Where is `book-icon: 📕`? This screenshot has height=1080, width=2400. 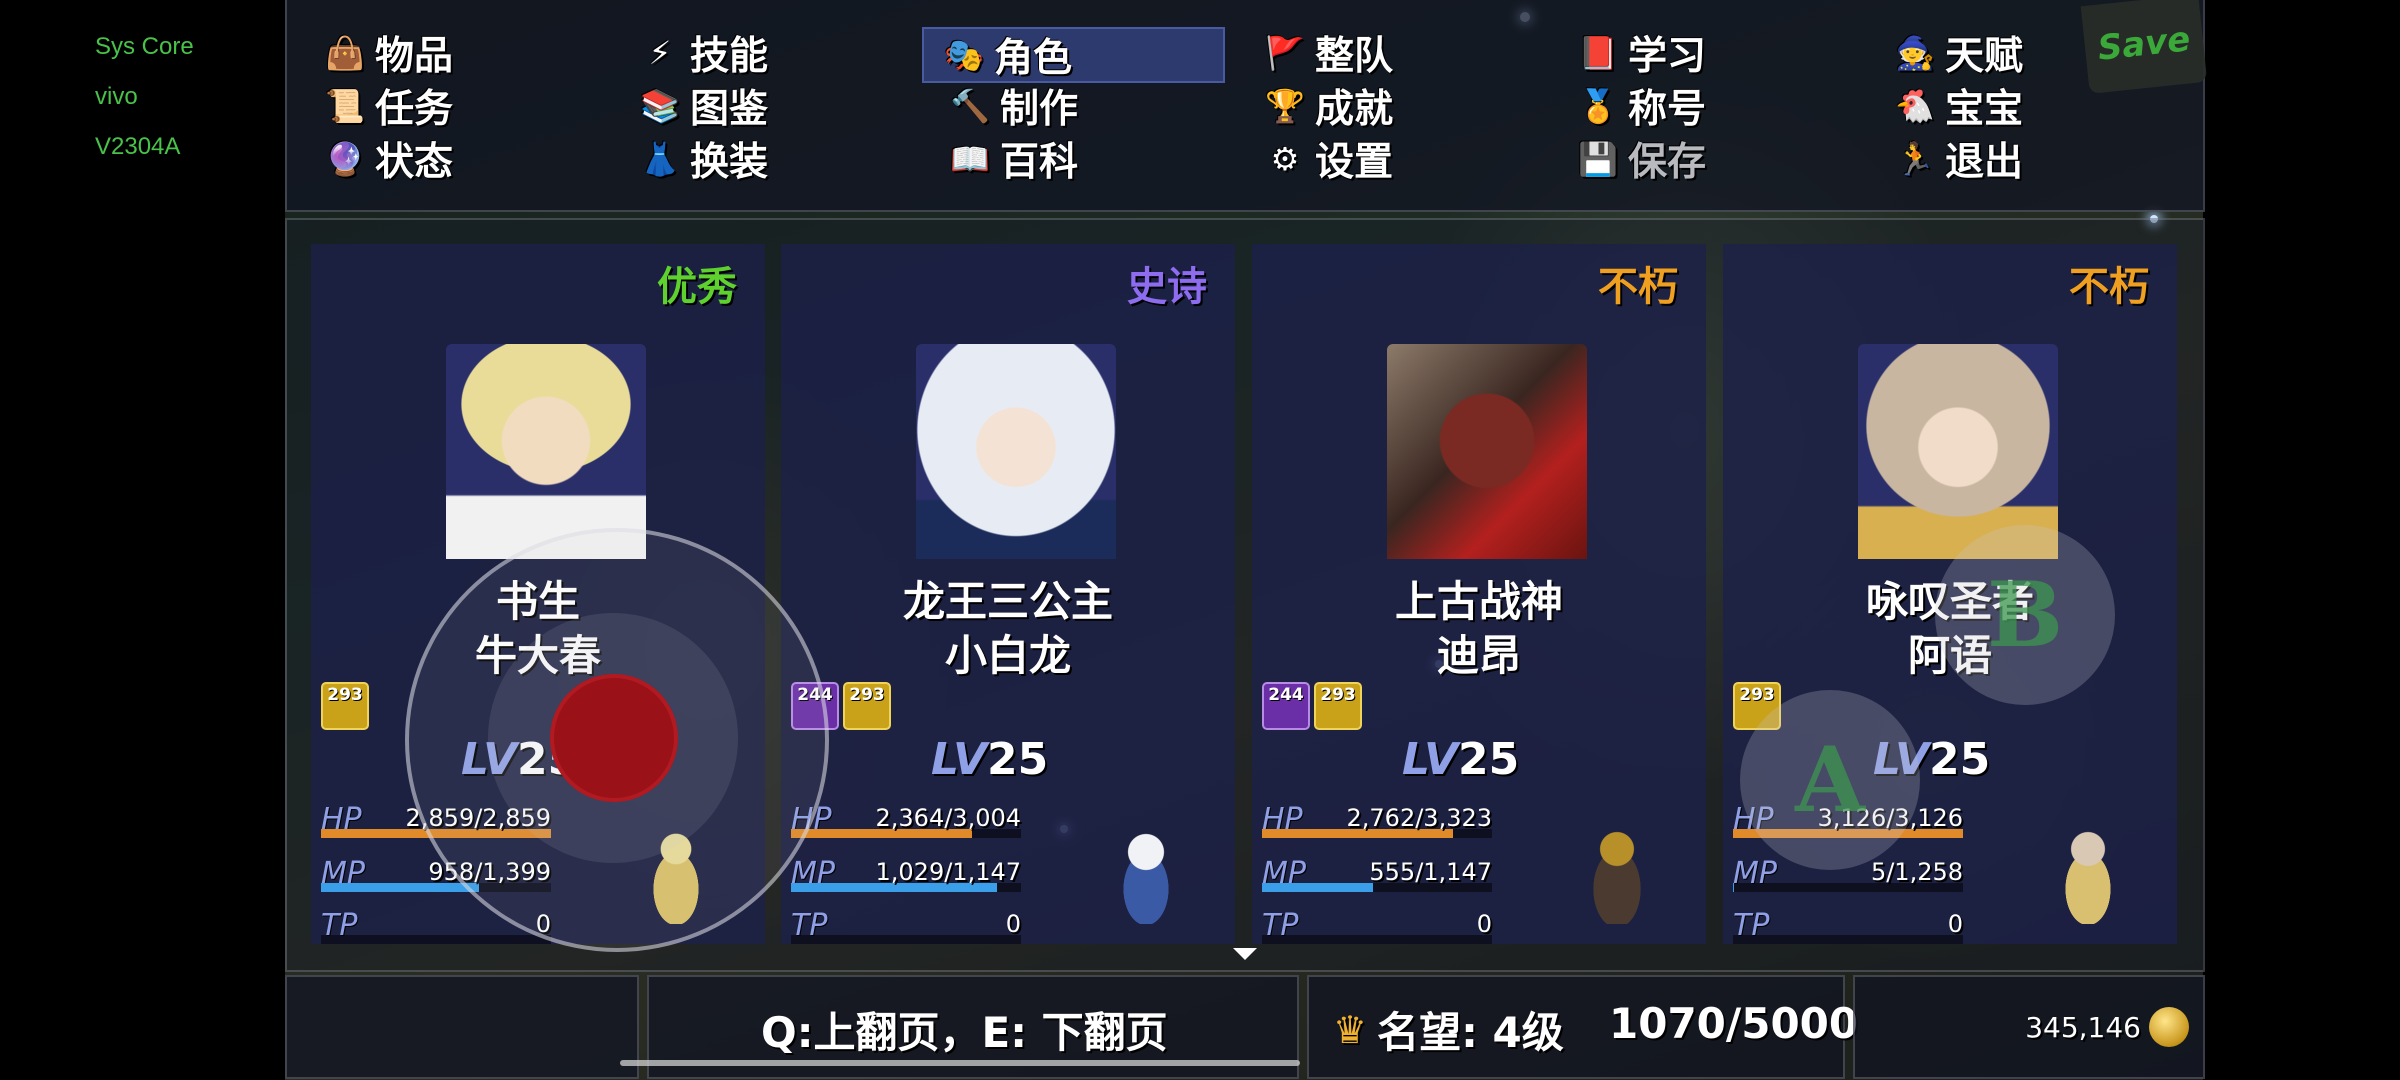 book-icon: 📕 is located at coordinates (1598, 53).